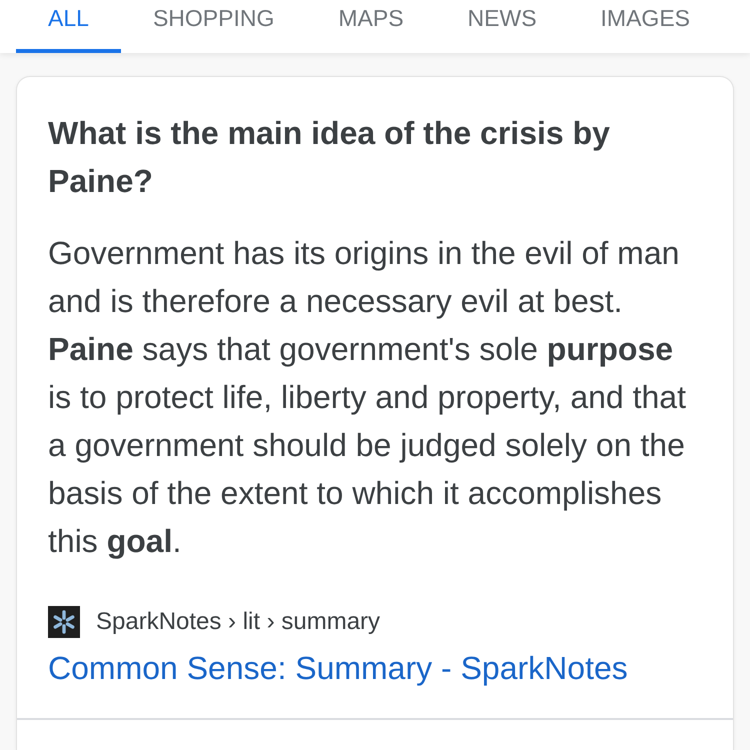  Describe the element at coordinates (68, 26) in the screenshot. I see `tab: ALL` at that location.